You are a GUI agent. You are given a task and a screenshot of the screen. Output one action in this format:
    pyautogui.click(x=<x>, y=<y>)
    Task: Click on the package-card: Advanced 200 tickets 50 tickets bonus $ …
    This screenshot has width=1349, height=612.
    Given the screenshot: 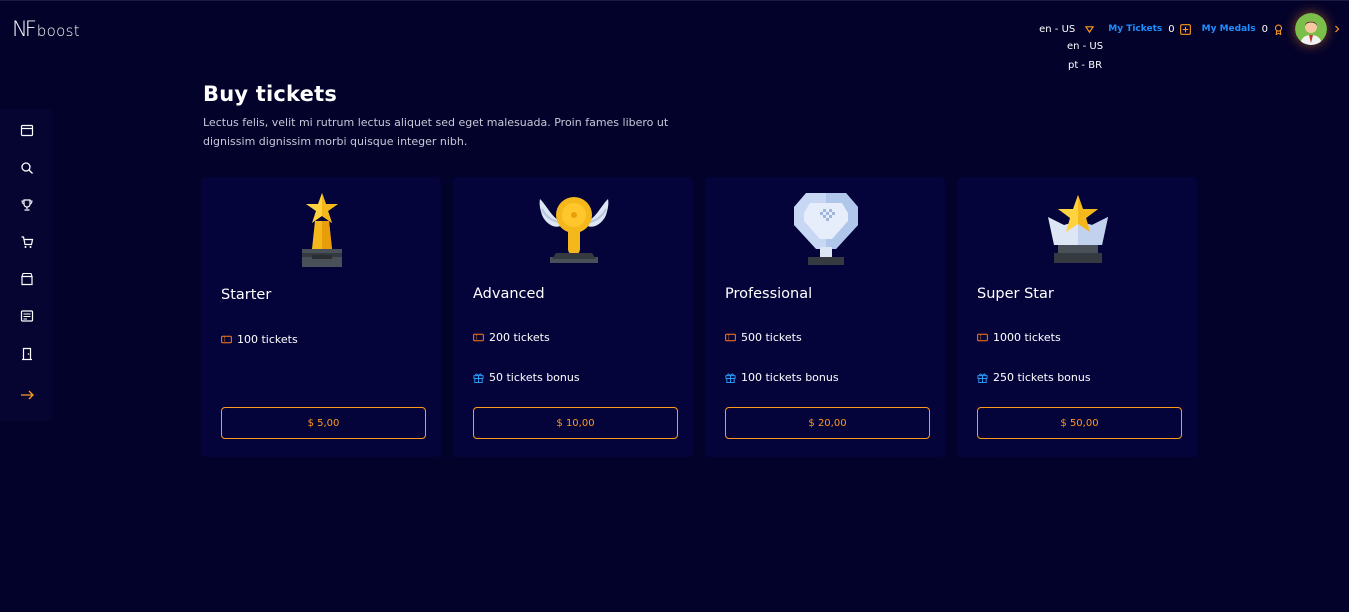 What is the action you would take?
    pyautogui.click(x=573, y=317)
    